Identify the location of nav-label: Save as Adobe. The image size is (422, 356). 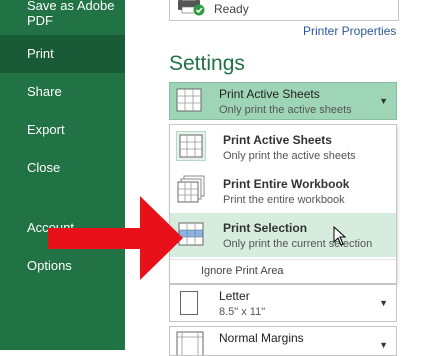
(71, 6).